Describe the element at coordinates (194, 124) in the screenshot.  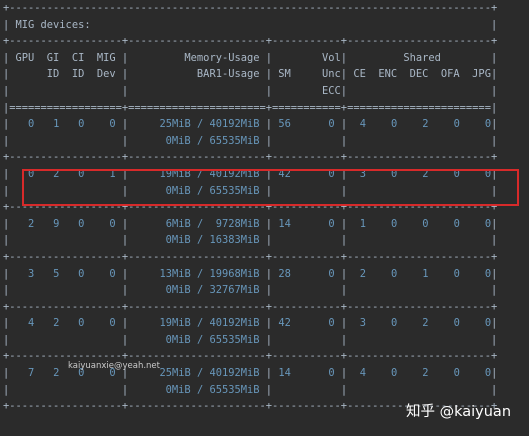
I see `cell-value: 25MiB / 40192MiB` at that location.